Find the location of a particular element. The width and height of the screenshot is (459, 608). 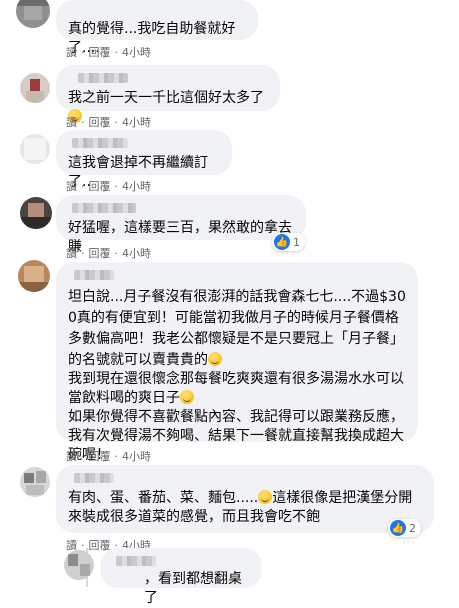

reaction-count: 👍 2 is located at coordinates (404, 528).